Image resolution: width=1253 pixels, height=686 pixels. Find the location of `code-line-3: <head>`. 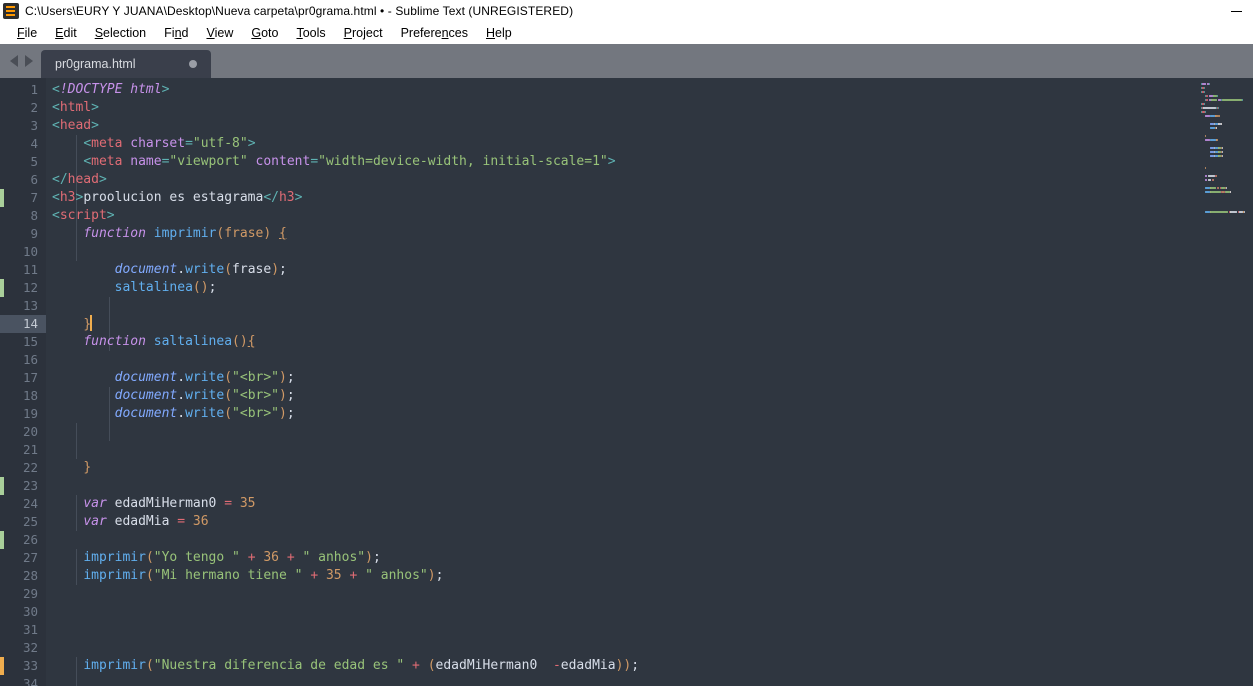

code-line-3: <head> is located at coordinates (75, 125).